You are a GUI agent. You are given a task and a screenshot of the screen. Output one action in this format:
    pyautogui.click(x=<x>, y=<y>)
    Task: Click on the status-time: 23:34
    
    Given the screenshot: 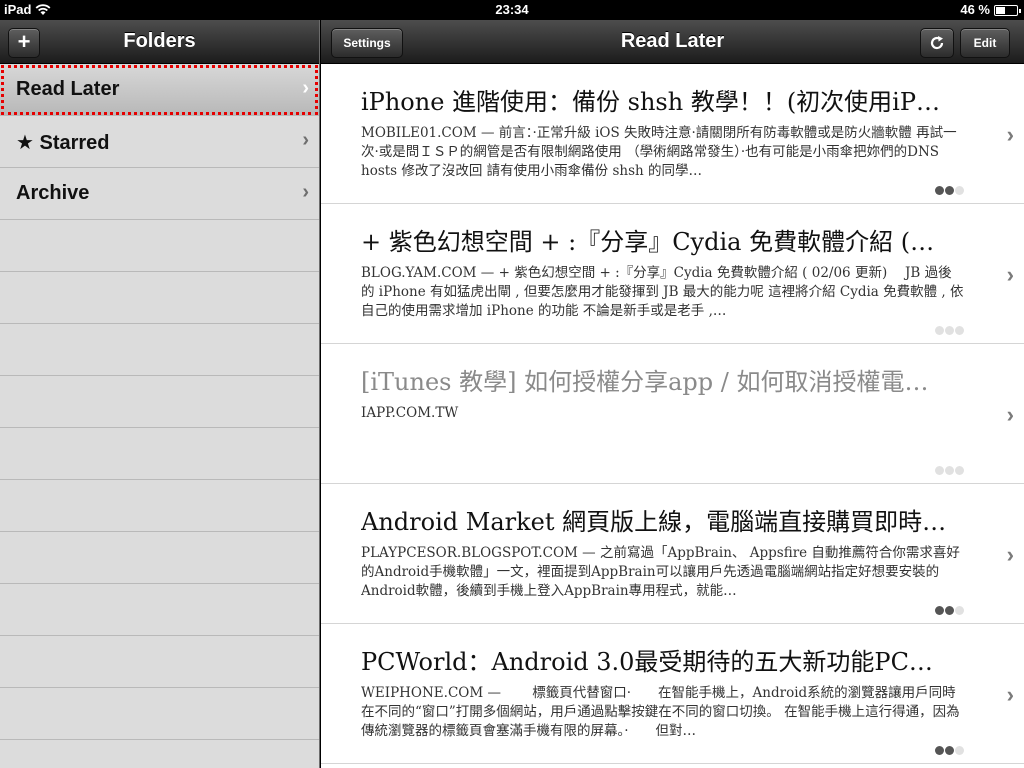 What is the action you would take?
    pyautogui.click(x=512, y=9)
    